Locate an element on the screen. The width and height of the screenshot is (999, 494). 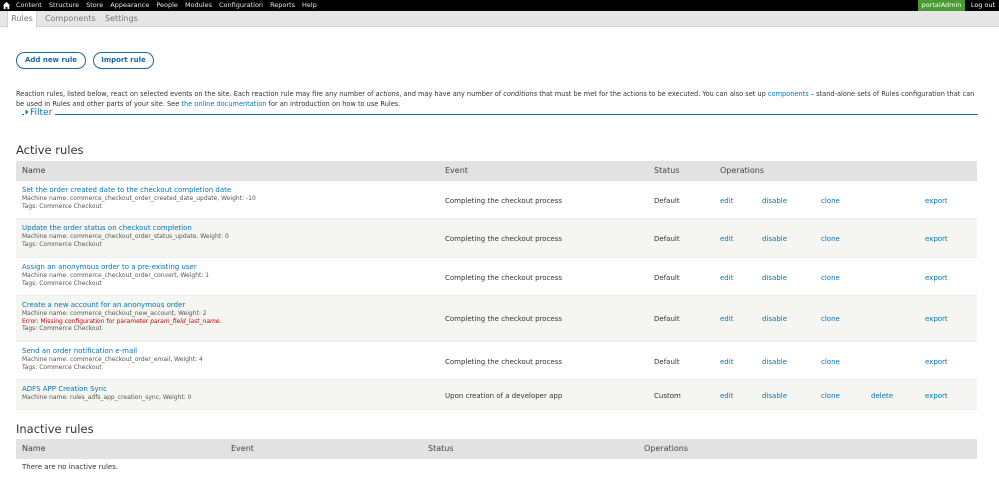
header-name: Name is located at coordinates (34, 170).